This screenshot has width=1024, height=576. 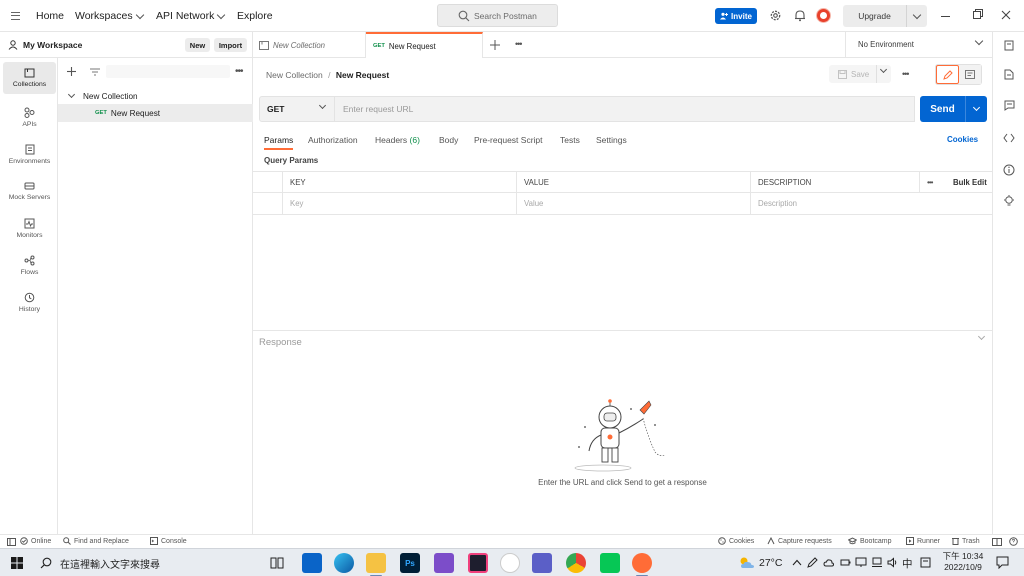 What do you see at coordinates (963, 562) in the screenshot?
I see `clock: 下午 10:34 2022/10/9` at bounding box center [963, 562].